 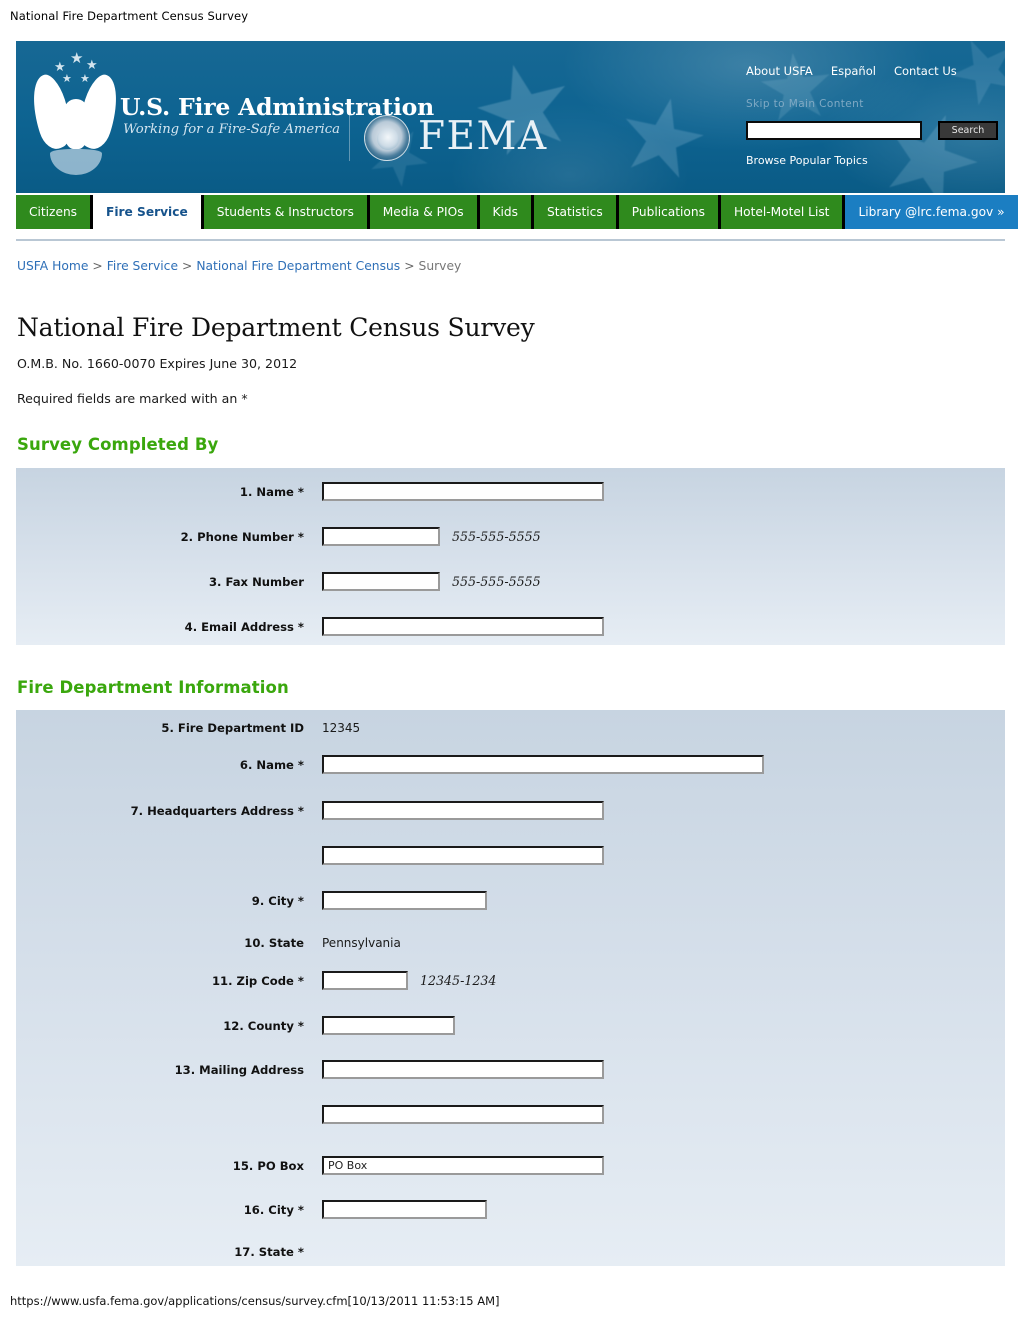 What do you see at coordinates (271, 491) in the screenshot?
I see `label-name: 1. Name *` at bounding box center [271, 491].